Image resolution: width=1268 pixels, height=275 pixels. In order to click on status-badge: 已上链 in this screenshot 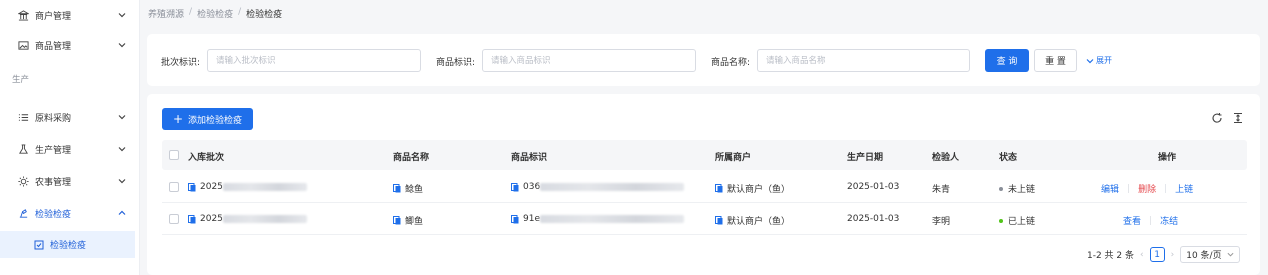, I will do `click(1022, 222)`.